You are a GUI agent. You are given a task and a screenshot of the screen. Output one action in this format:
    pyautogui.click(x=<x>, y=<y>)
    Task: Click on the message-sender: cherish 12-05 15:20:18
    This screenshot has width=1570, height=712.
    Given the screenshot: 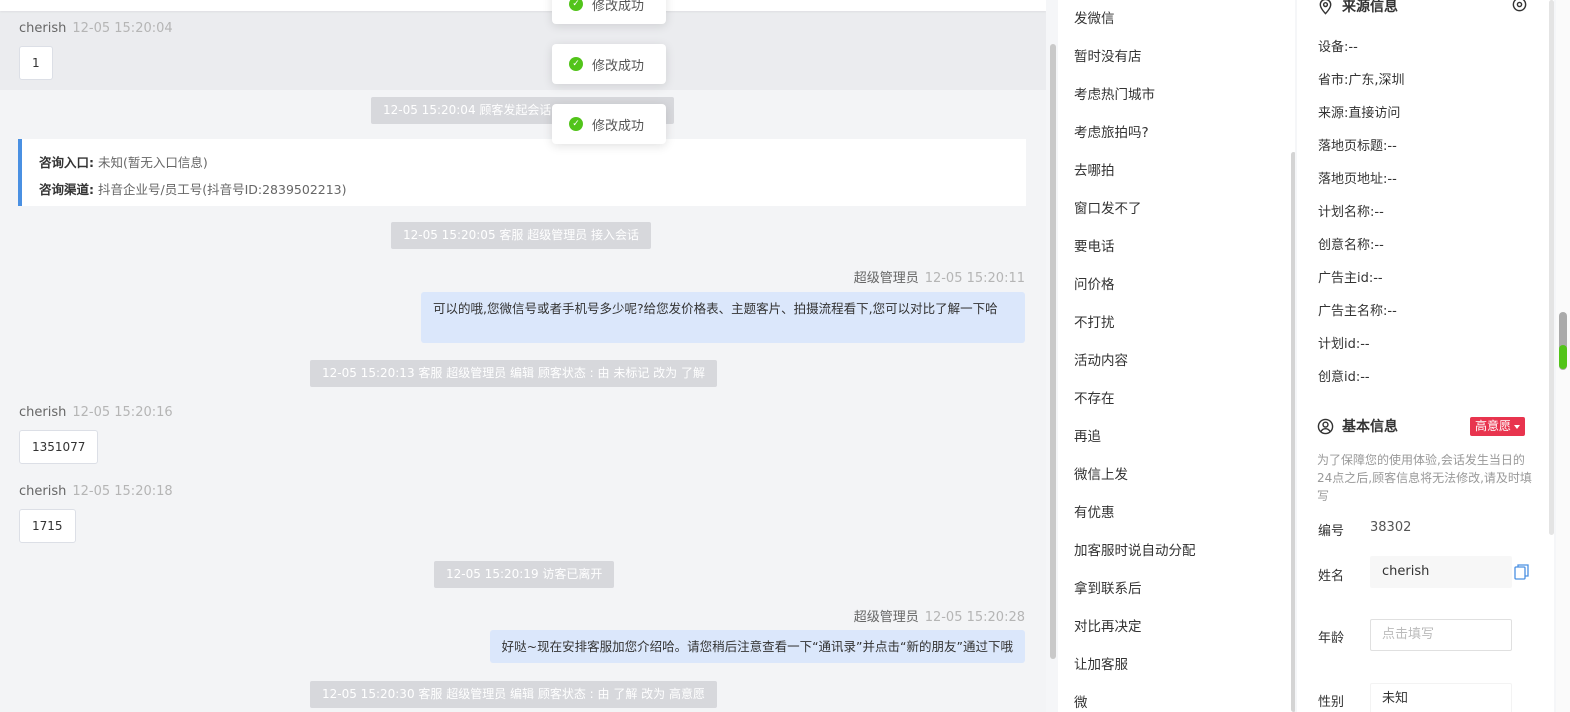 What is the action you would take?
    pyautogui.click(x=96, y=491)
    